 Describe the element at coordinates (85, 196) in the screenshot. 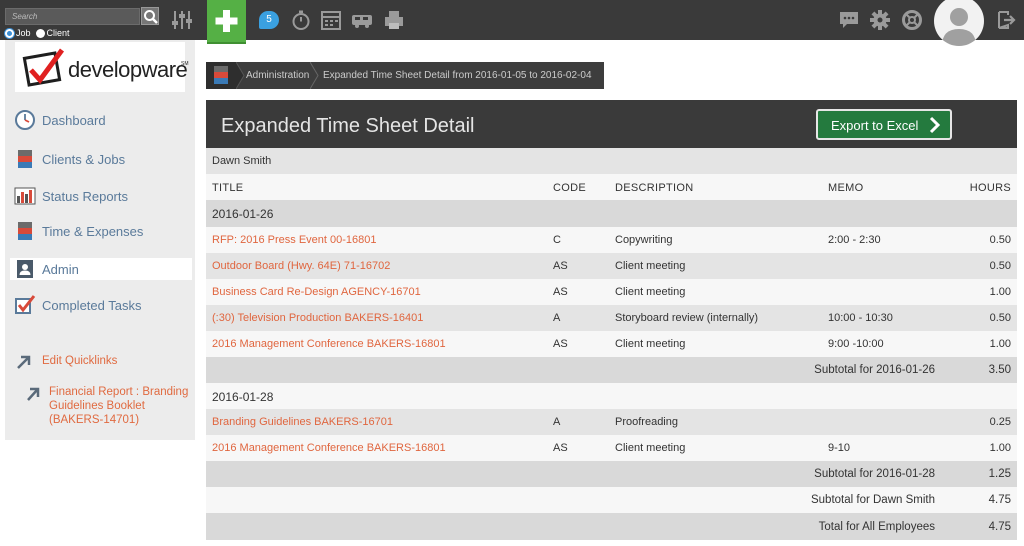

I see `sidebar-item-label: Status Reports` at that location.